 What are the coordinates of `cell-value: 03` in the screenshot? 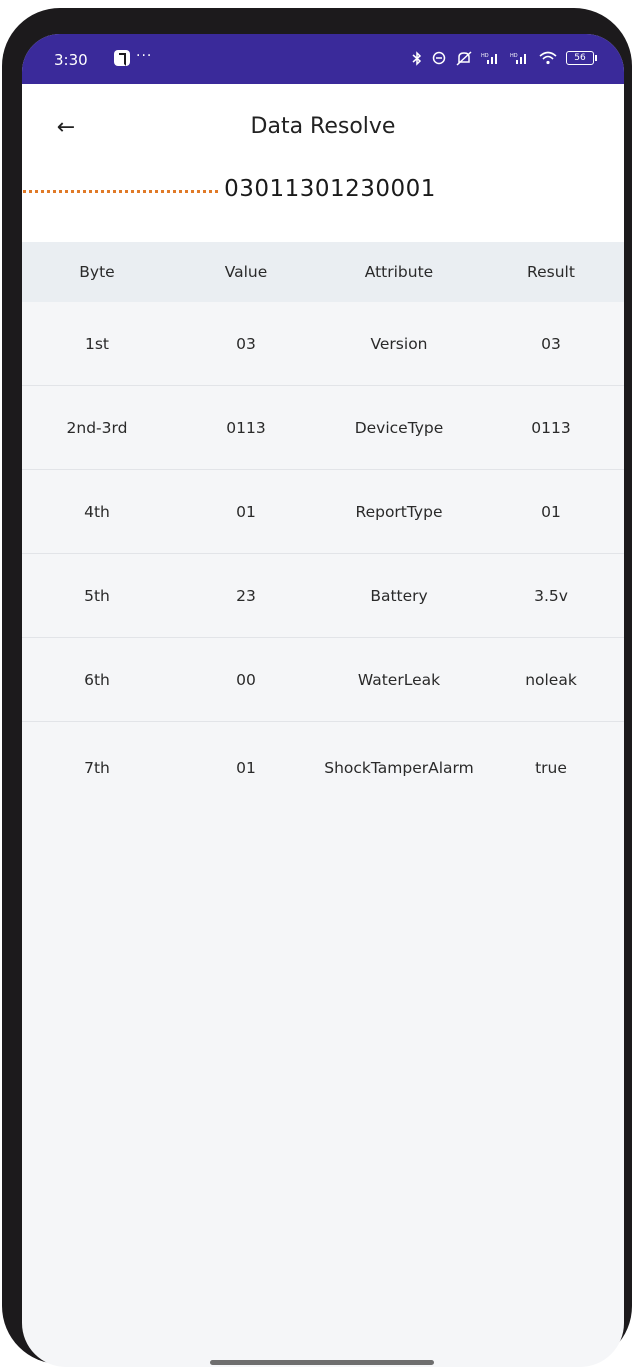 It's located at (246, 343).